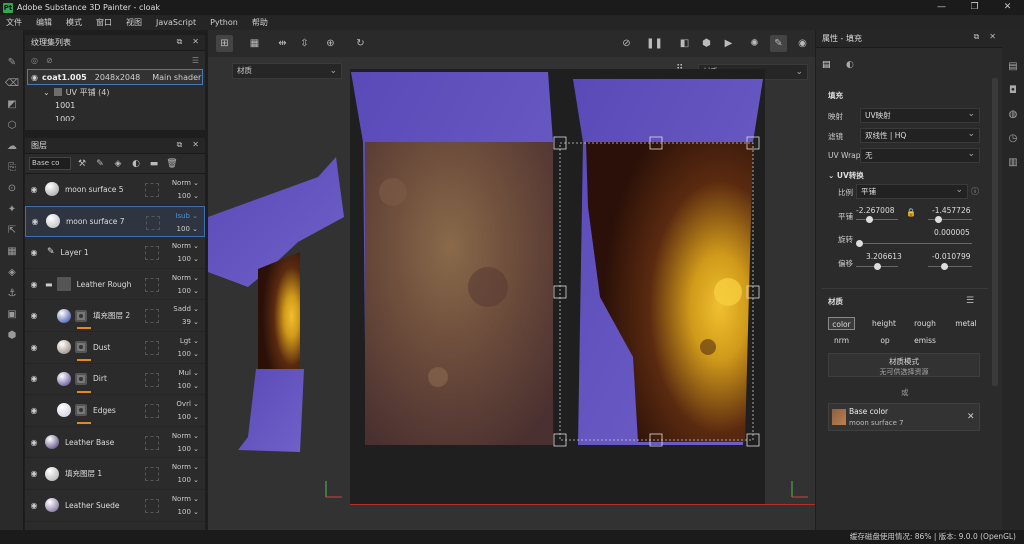 This screenshot has height=544, width=1024. I want to click on folder-icon: ▬, so click(49, 284).